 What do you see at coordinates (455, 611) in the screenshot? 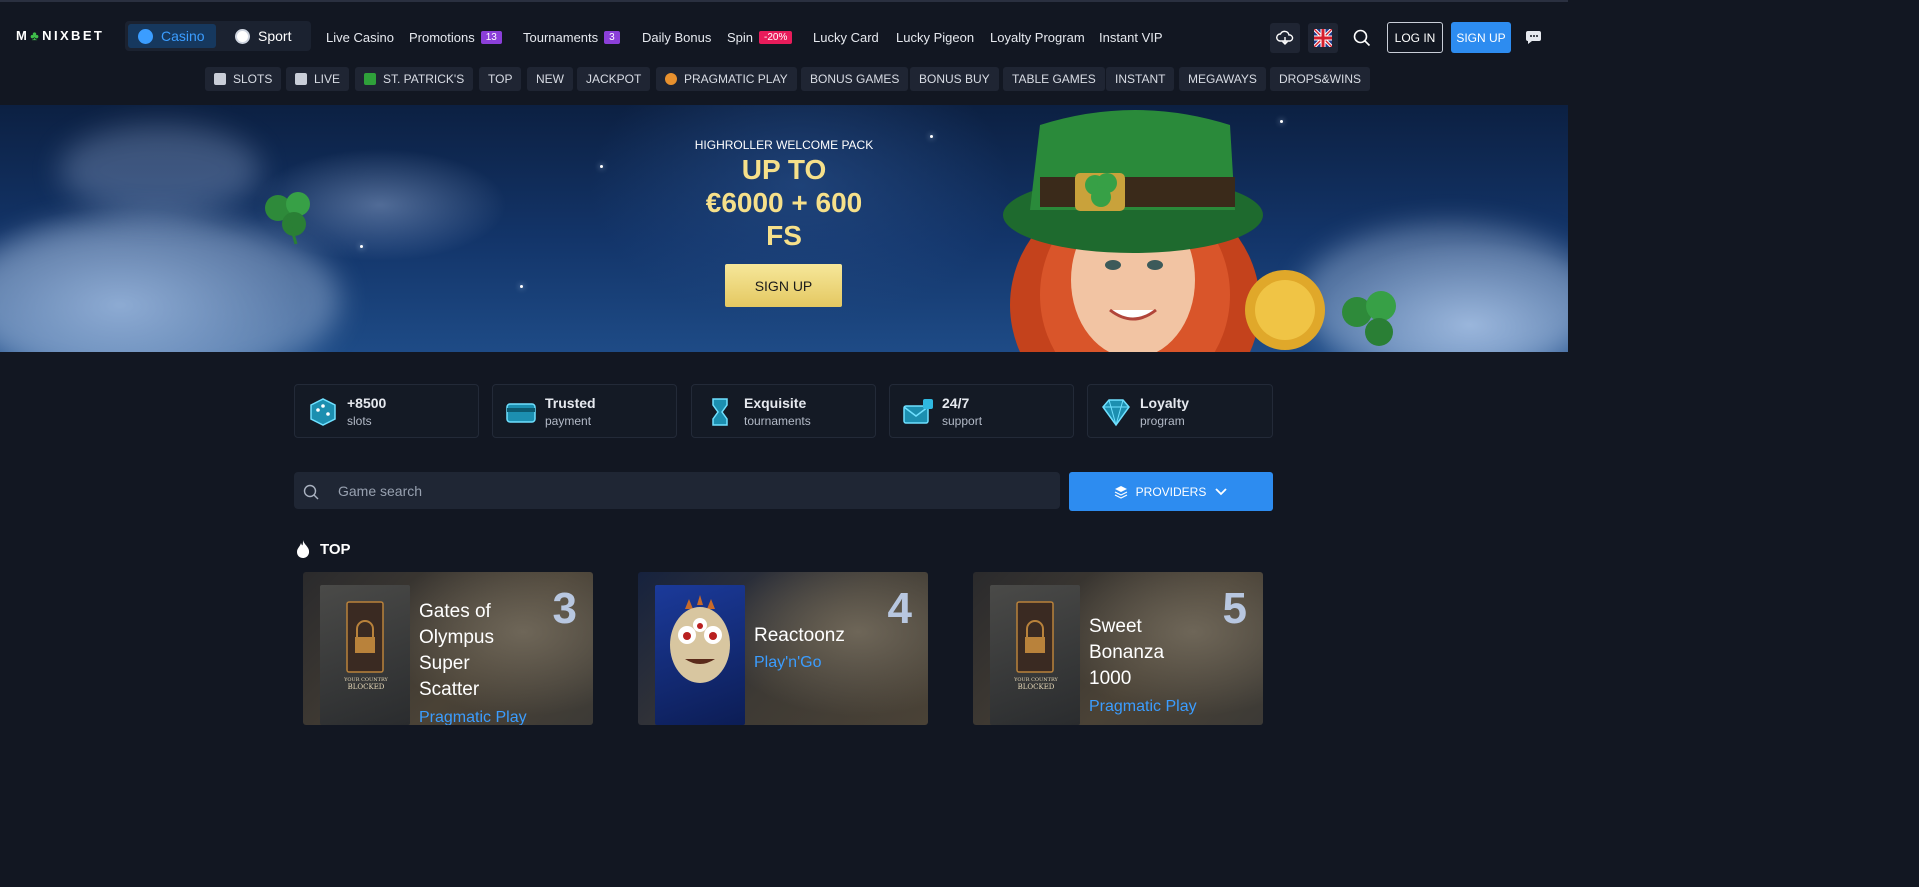
I see `game-title-line: Gates of` at bounding box center [455, 611].